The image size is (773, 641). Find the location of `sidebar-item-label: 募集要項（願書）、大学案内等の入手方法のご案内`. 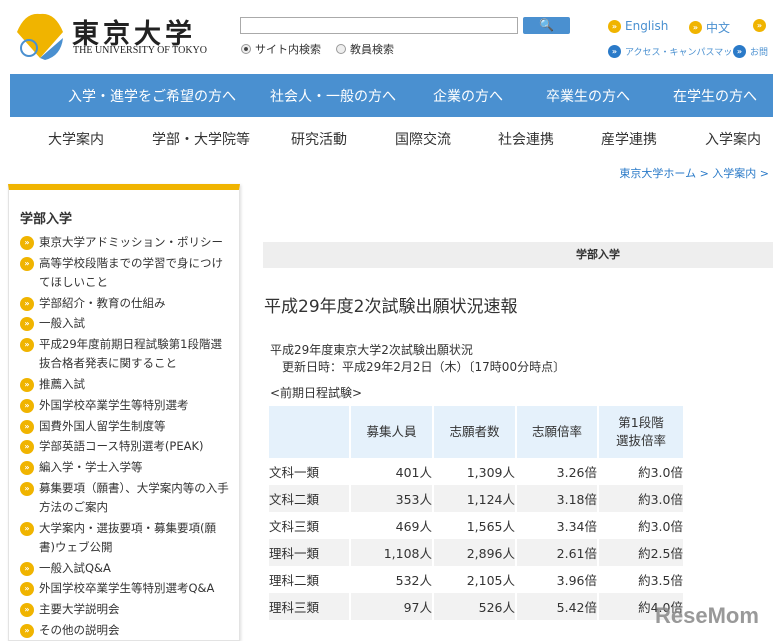

sidebar-item-label: 募集要項（願書）、大学案内等の入手方法のご案内 is located at coordinates (134, 497).